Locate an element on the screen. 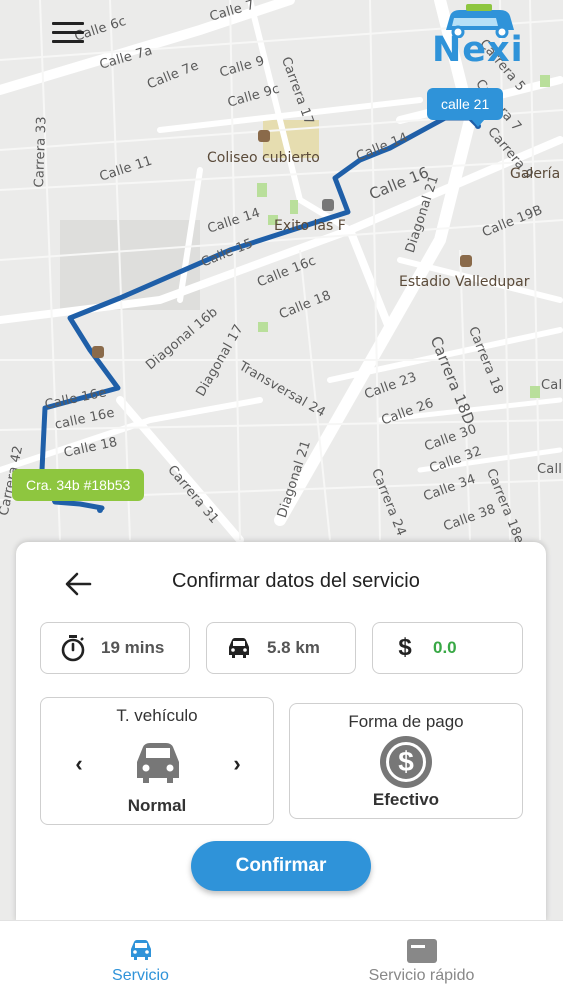 The height and width of the screenshot is (1000, 563). distance-box: 5.8 km is located at coordinates (281, 648).